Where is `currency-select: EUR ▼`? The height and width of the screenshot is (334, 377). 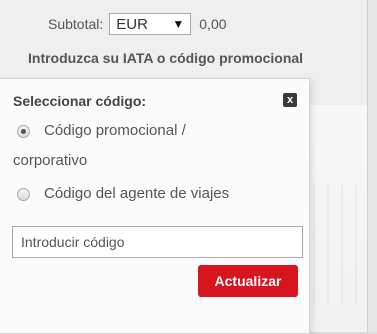 currency-select: EUR ▼ is located at coordinates (150, 24).